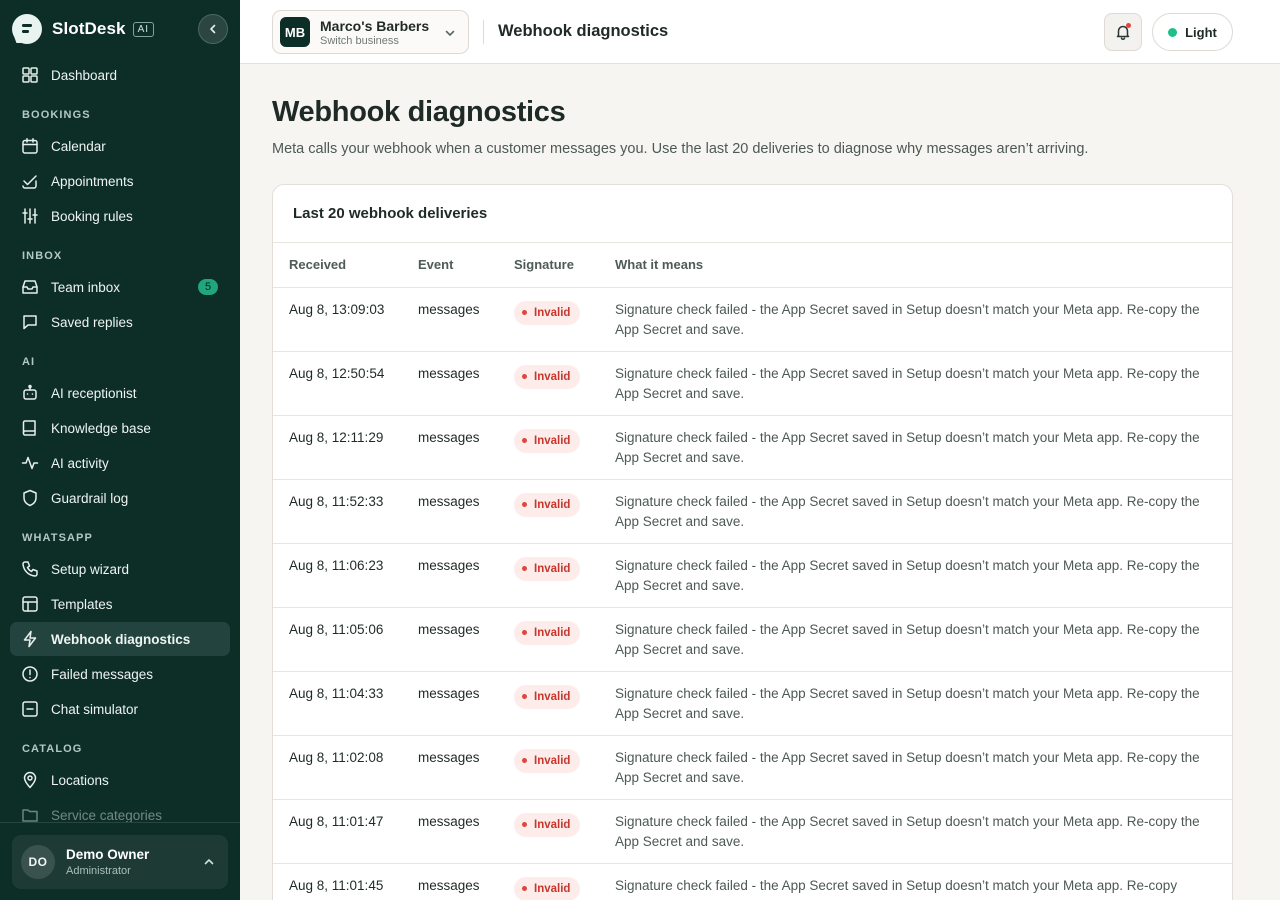 This screenshot has height=900, width=1280. What do you see at coordinates (108, 854) in the screenshot?
I see `user-name: Demo Owner` at bounding box center [108, 854].